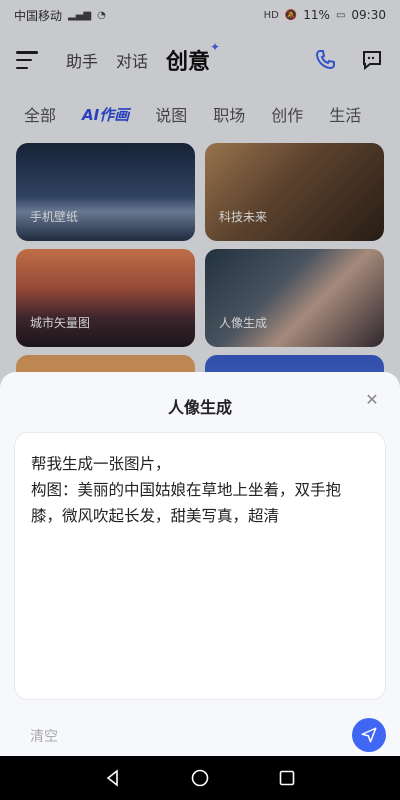  Describe the element at coordinates (287, 778) in the screenshot. I see `recent-apps-icon` at that location.